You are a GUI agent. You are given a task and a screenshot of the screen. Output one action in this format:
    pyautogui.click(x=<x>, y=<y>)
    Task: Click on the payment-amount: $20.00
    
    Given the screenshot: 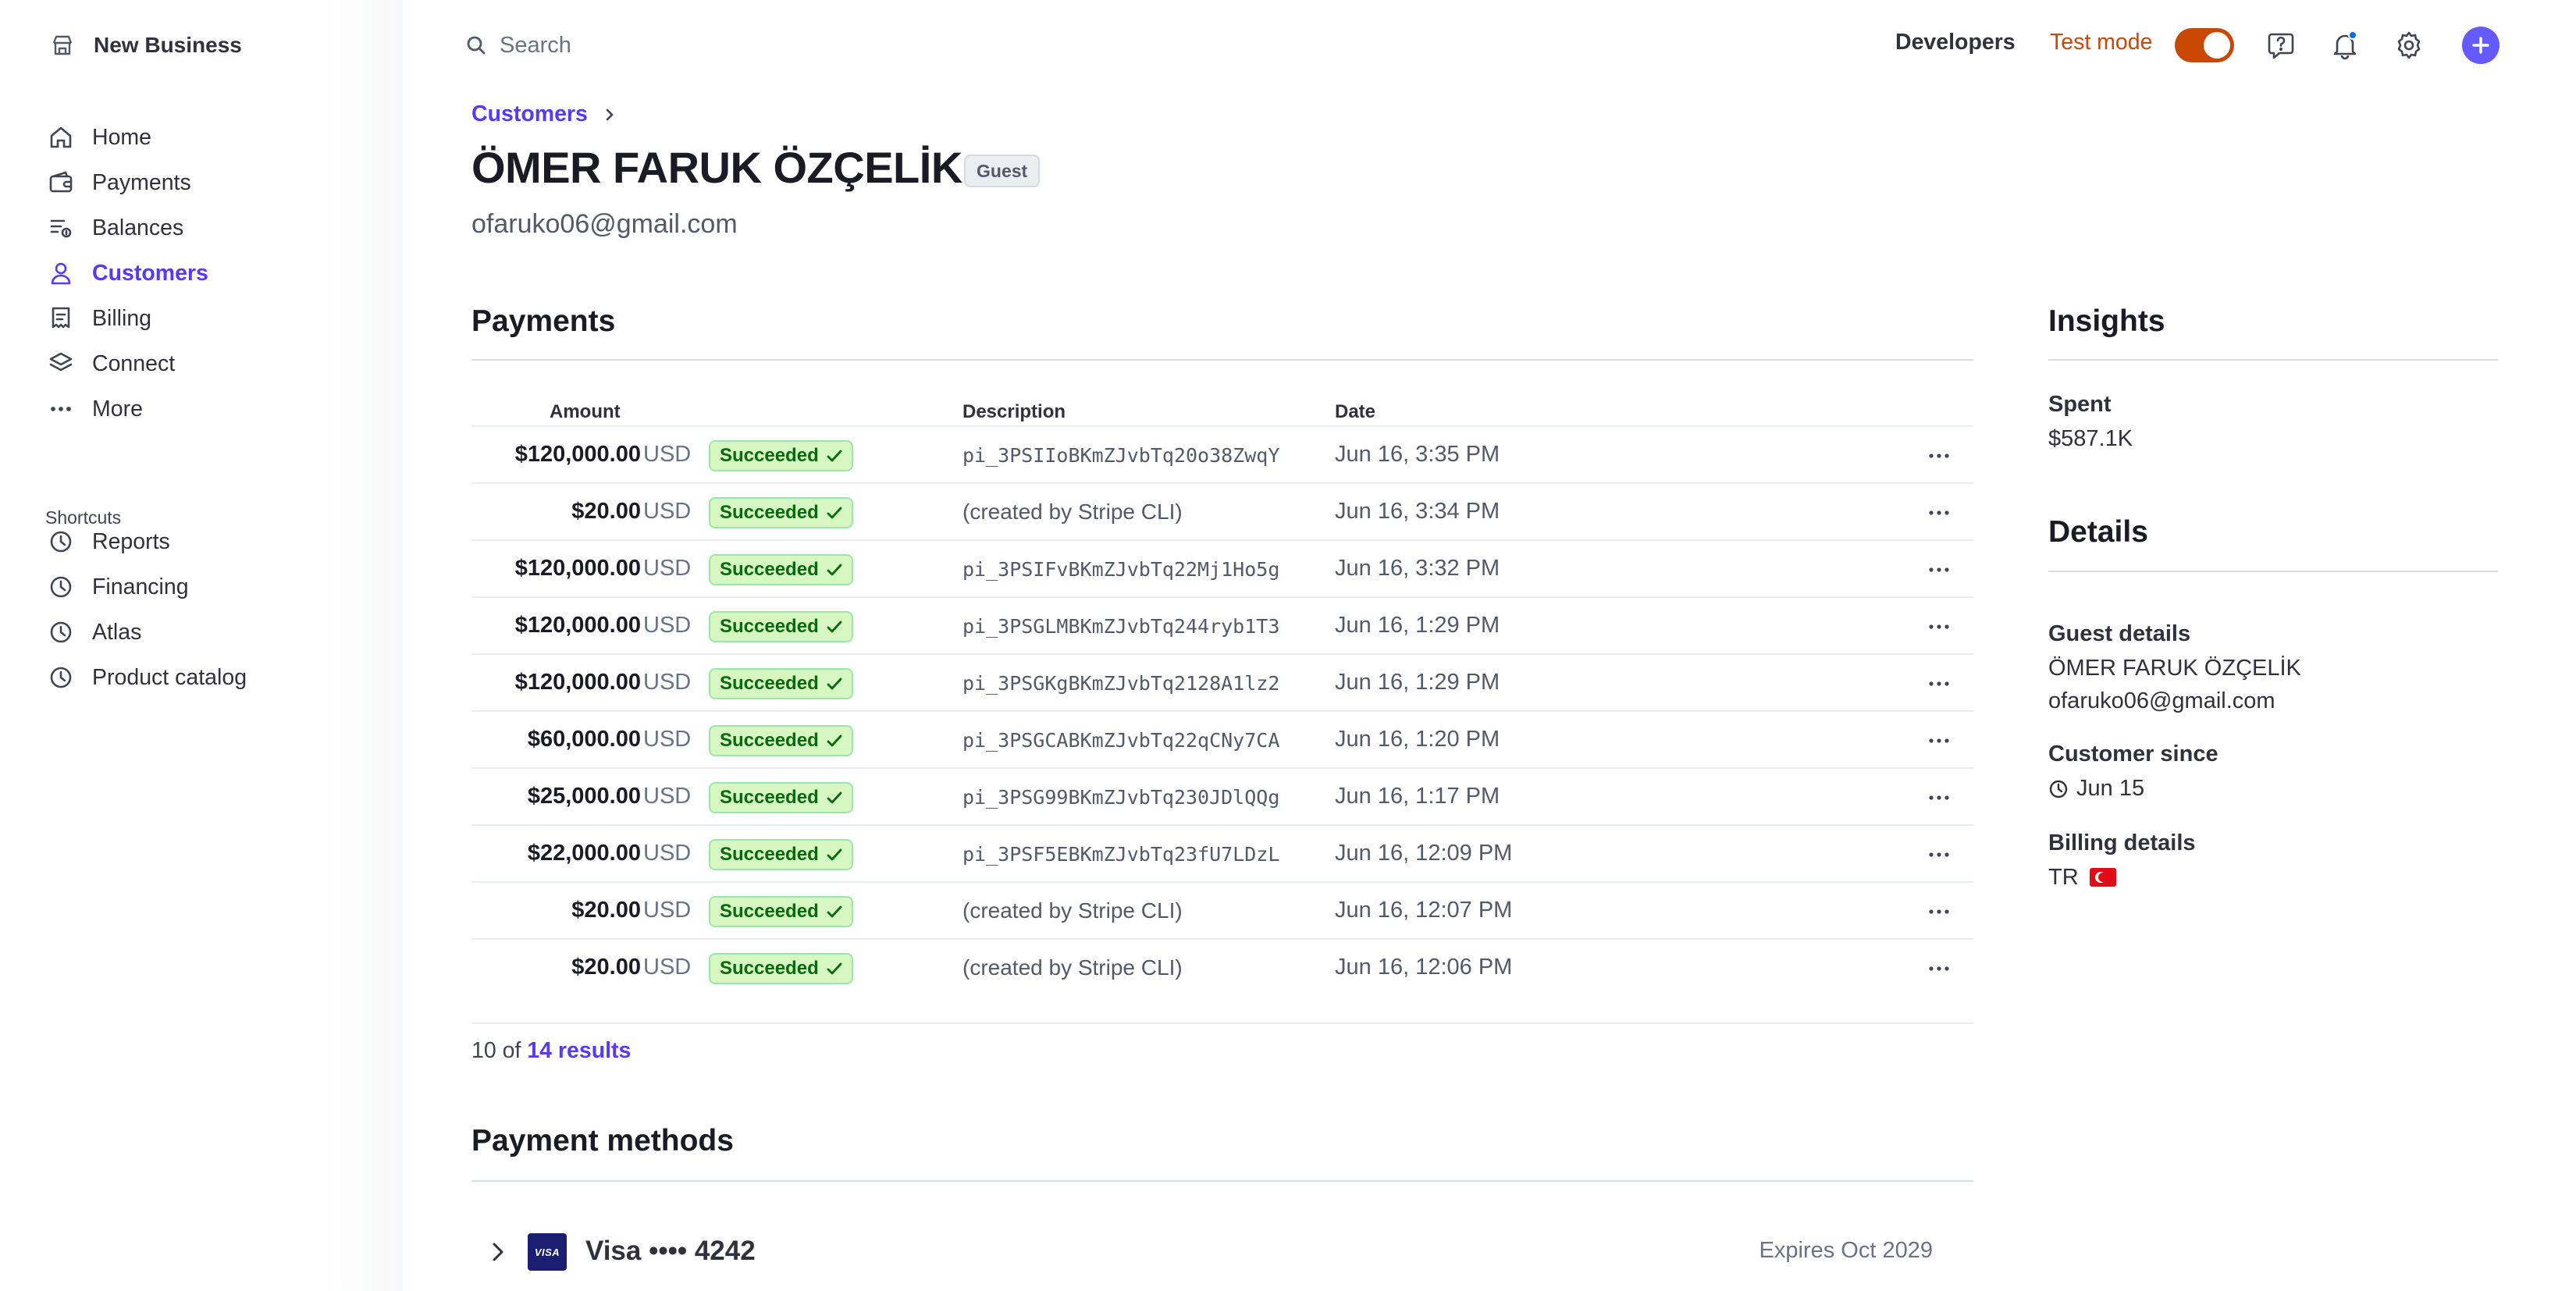 What is the action you would take?
    pyautogui.click(x=606, y=967)
    